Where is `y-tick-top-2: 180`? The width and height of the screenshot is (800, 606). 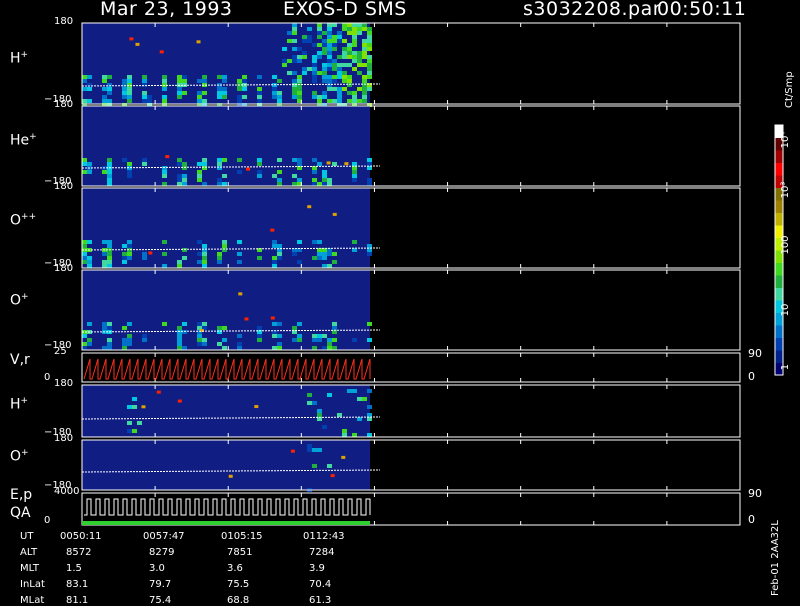
y-tick-top-2: 180 is located at coordinates (64, 186).